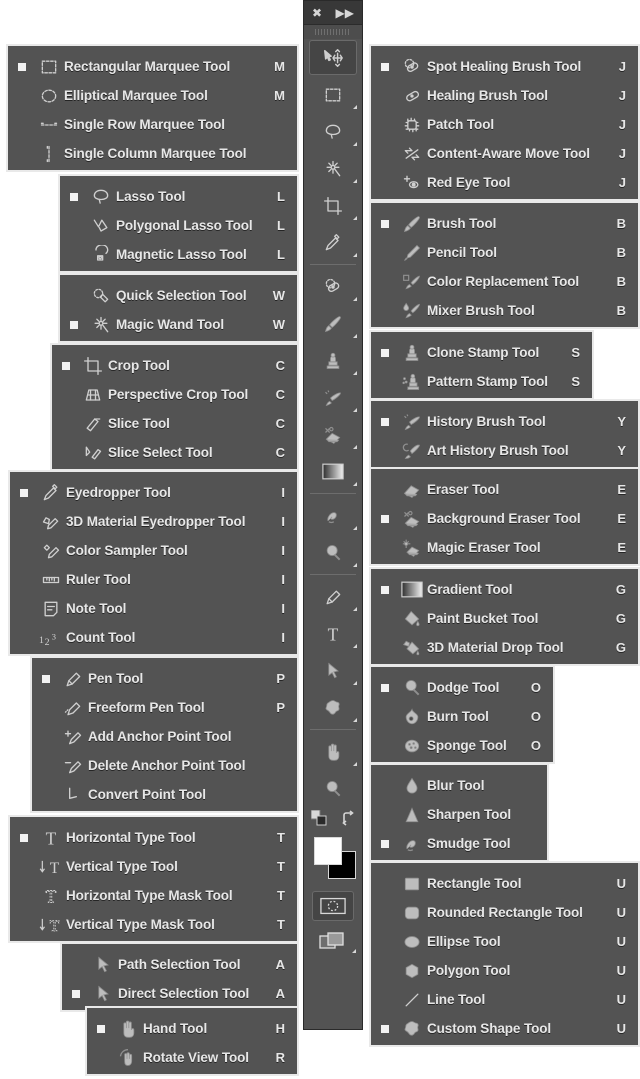 The width and height of the screenshot is (640, 1079). Describe the element at coordinates (504, 95) in the screenshot. I see `tool-item: Healing Brush Tool J` at that location.